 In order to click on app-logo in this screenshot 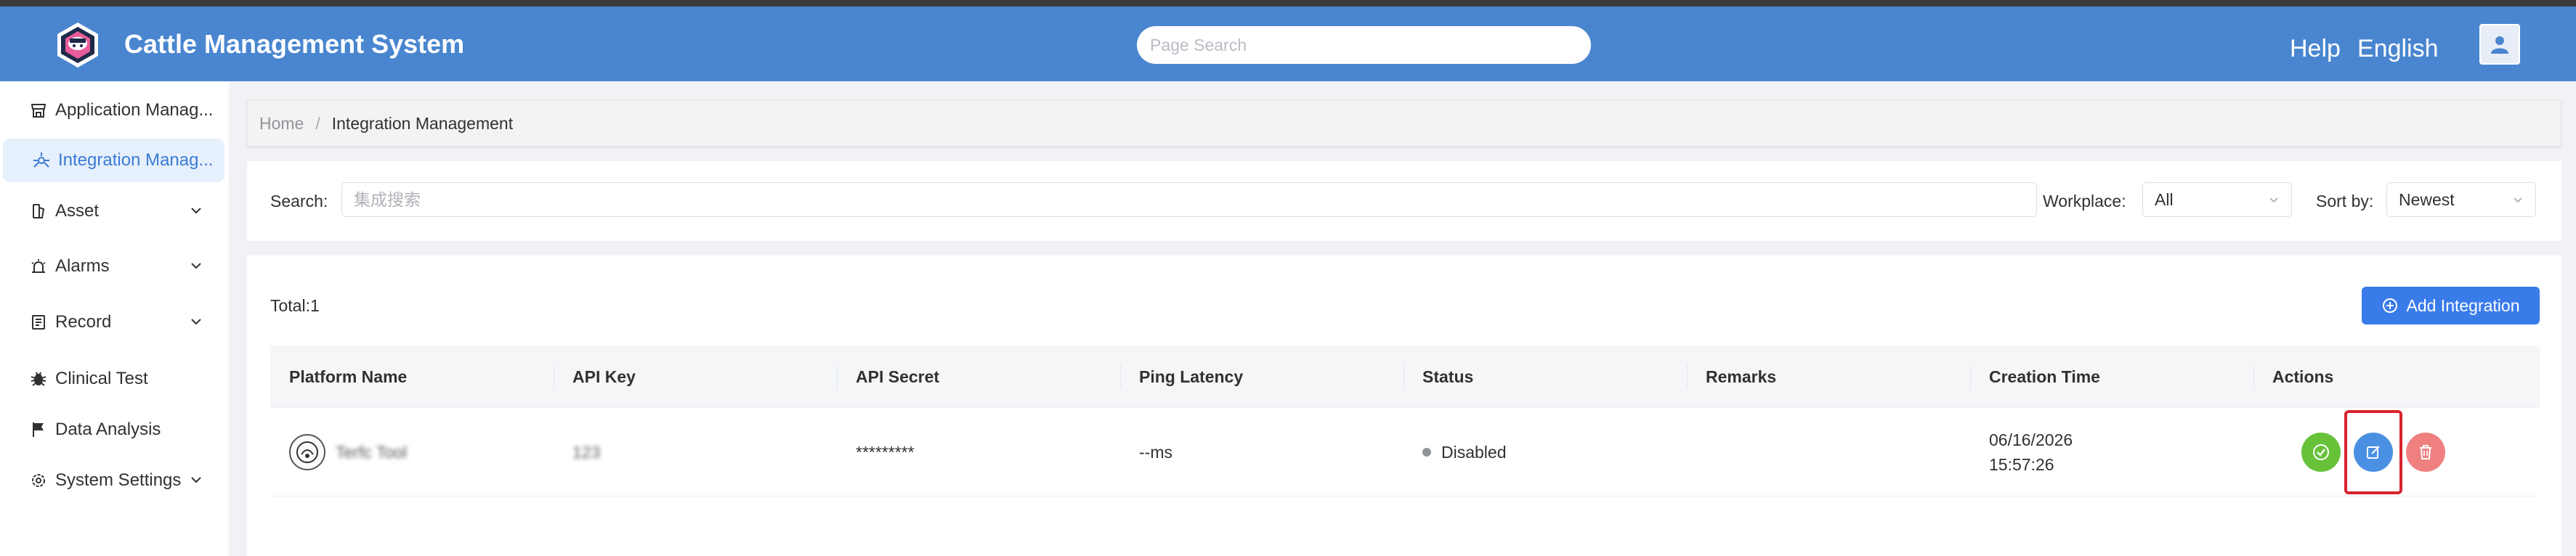, I will do `click(78, 45)`.